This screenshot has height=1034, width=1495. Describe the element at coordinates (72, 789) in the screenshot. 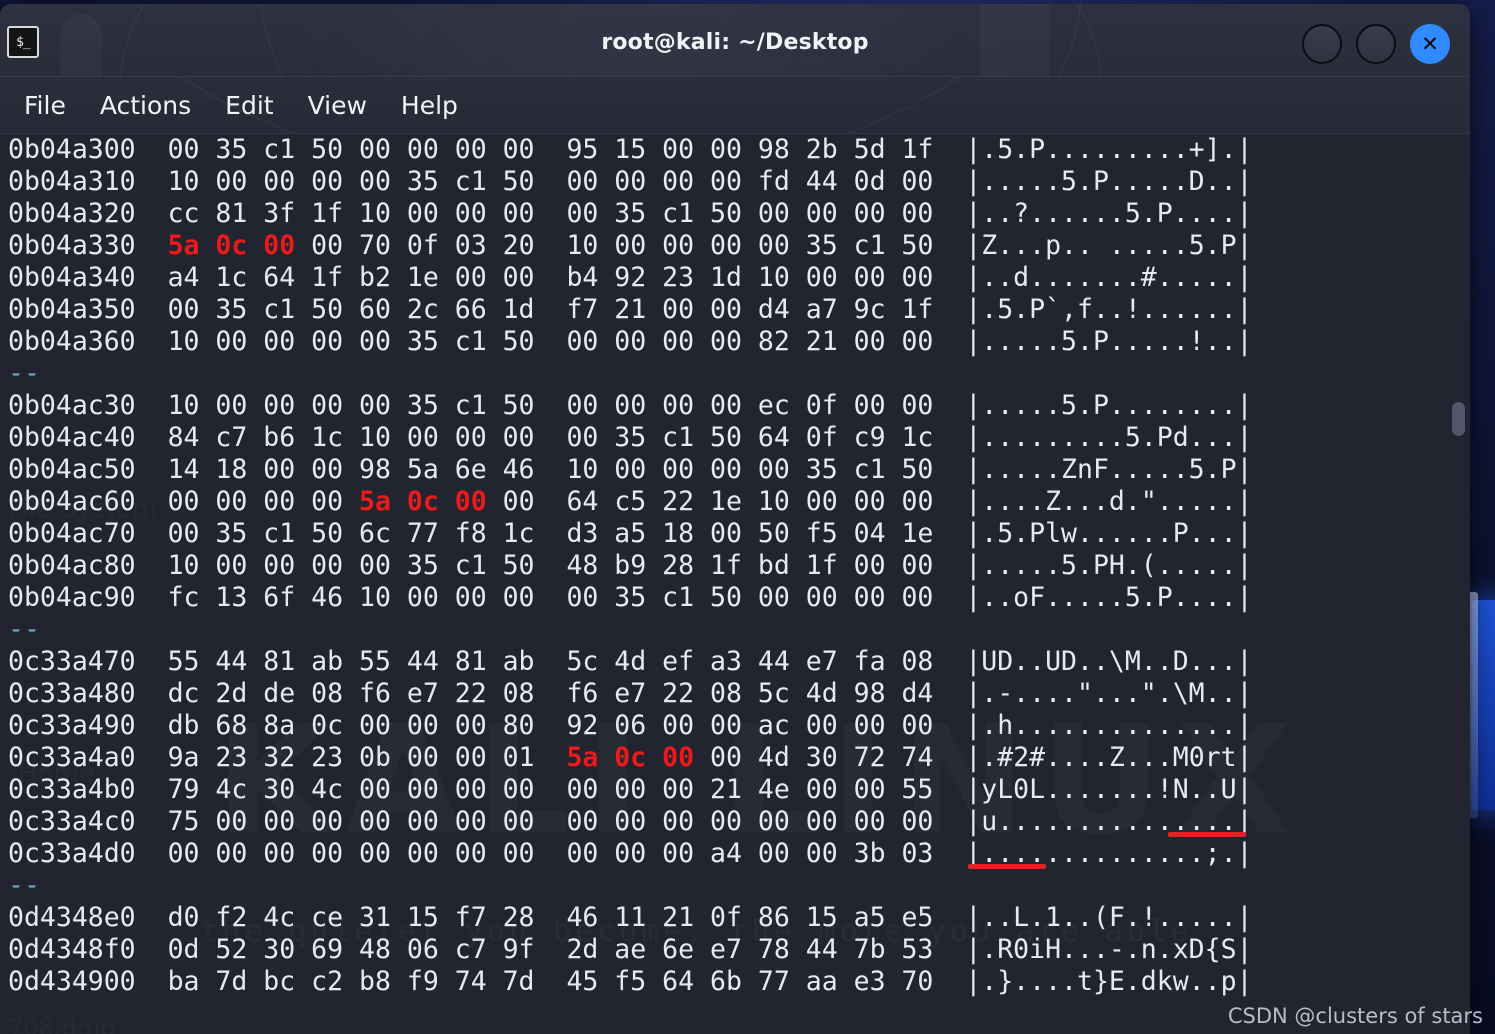

I see `hexdump-address: 0c33a4b0` at that location.